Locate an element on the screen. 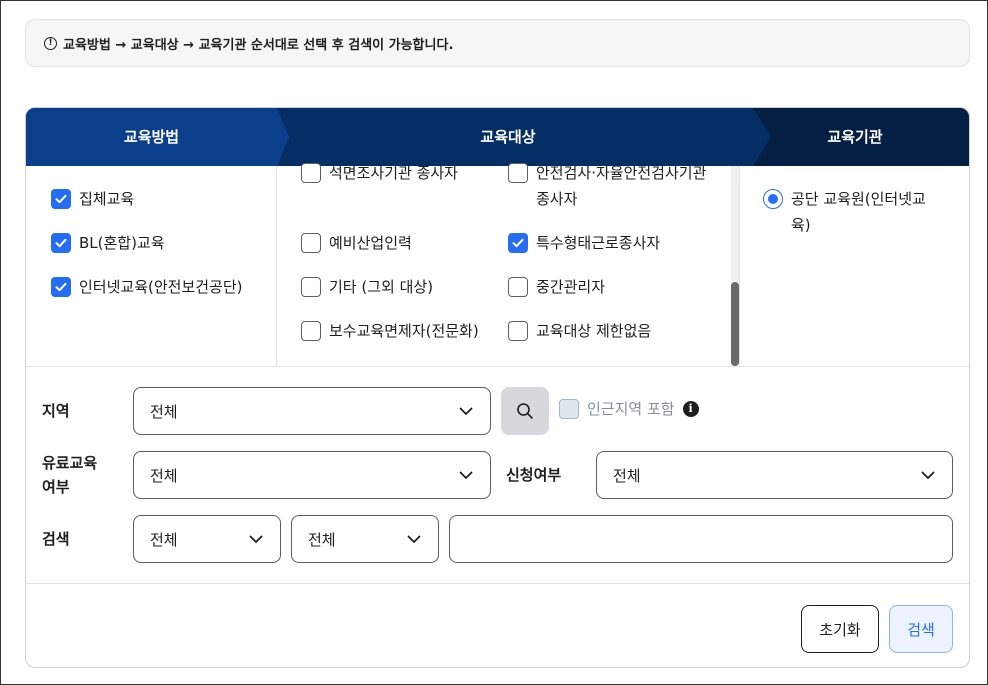 The height and width of the screenshot is (685, 988). search-type-value-2: 전체 is located at coordinates (322, 539).